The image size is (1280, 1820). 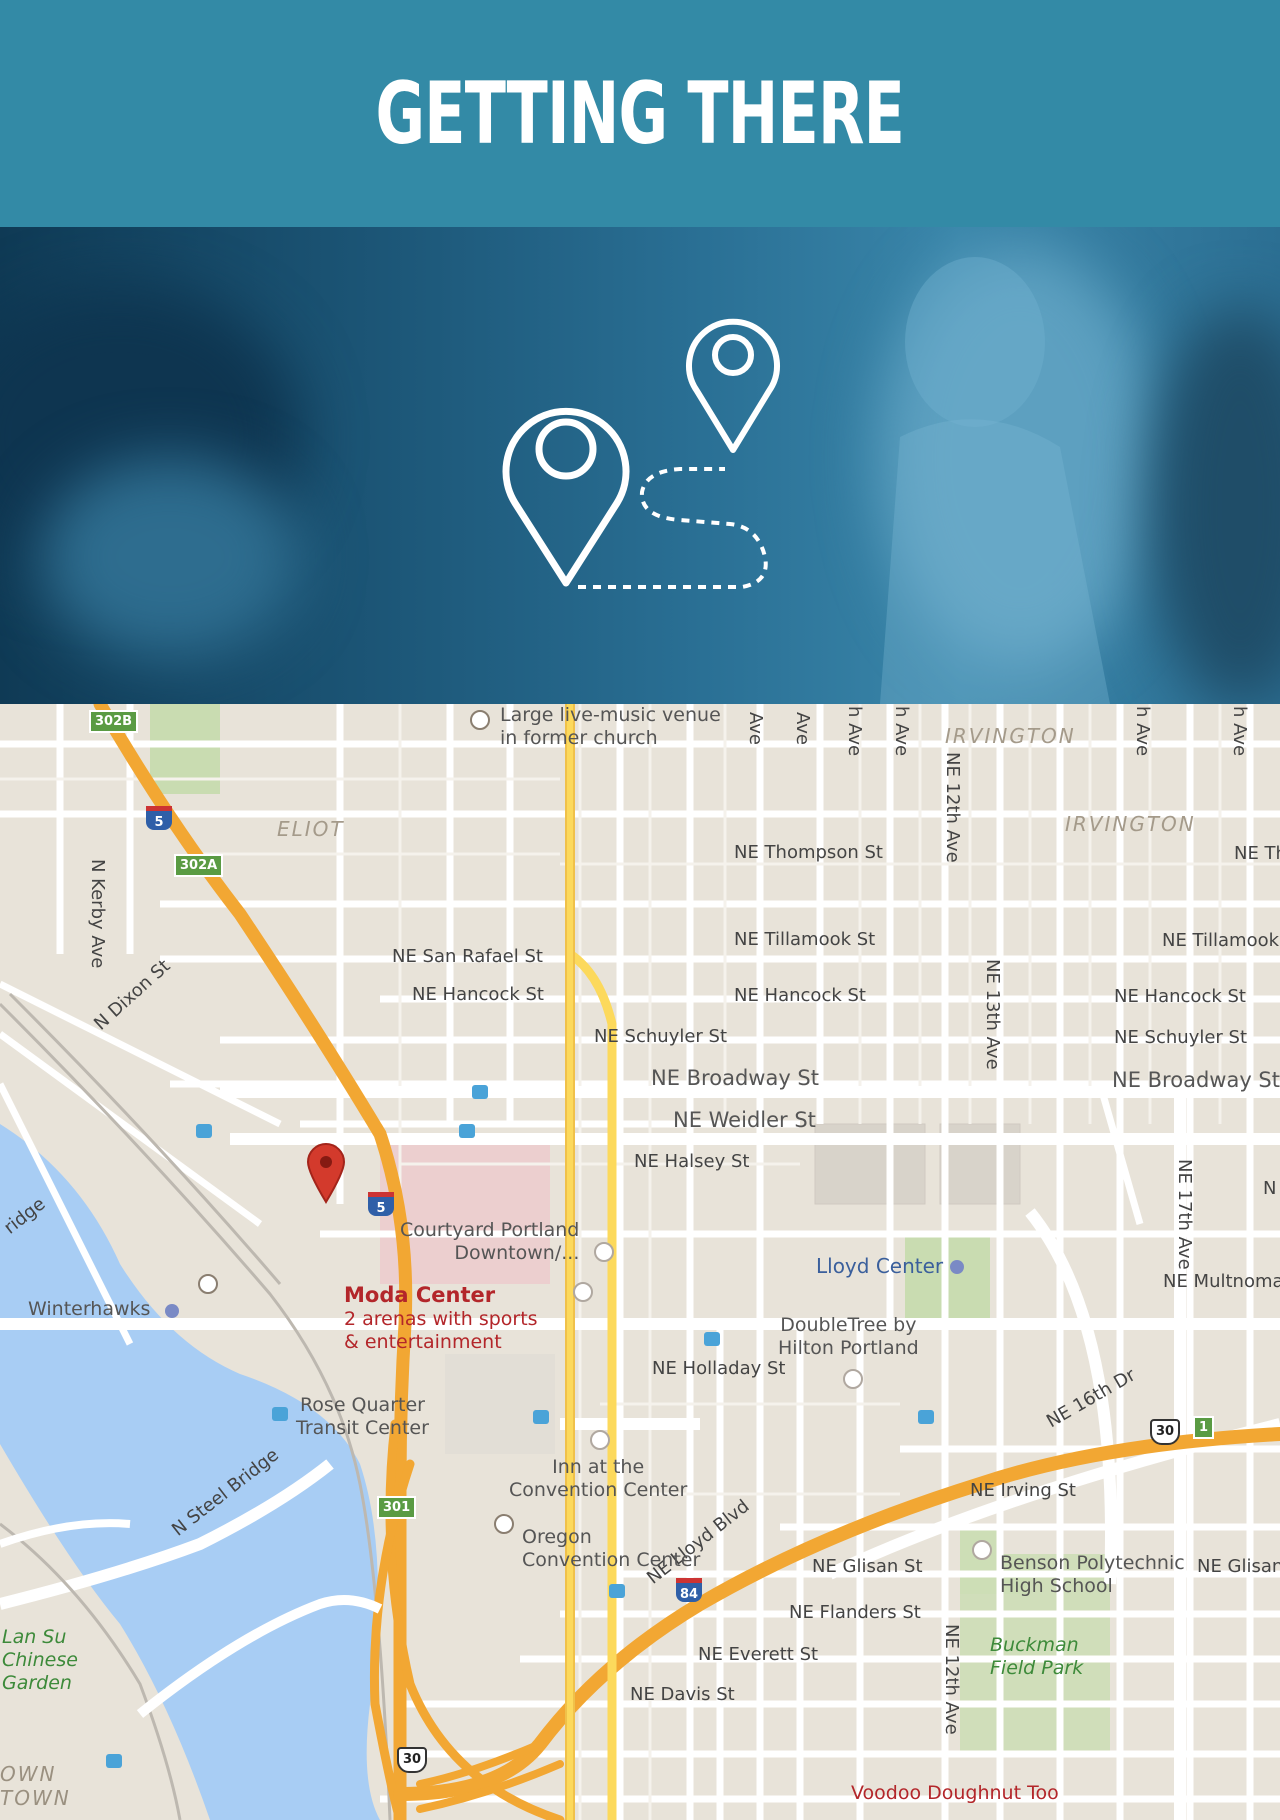 What do you see at coordinates (311, 829) in the screenshot?
I see `neighborhood-label: ELIOT` at bounding box center [311, 829].